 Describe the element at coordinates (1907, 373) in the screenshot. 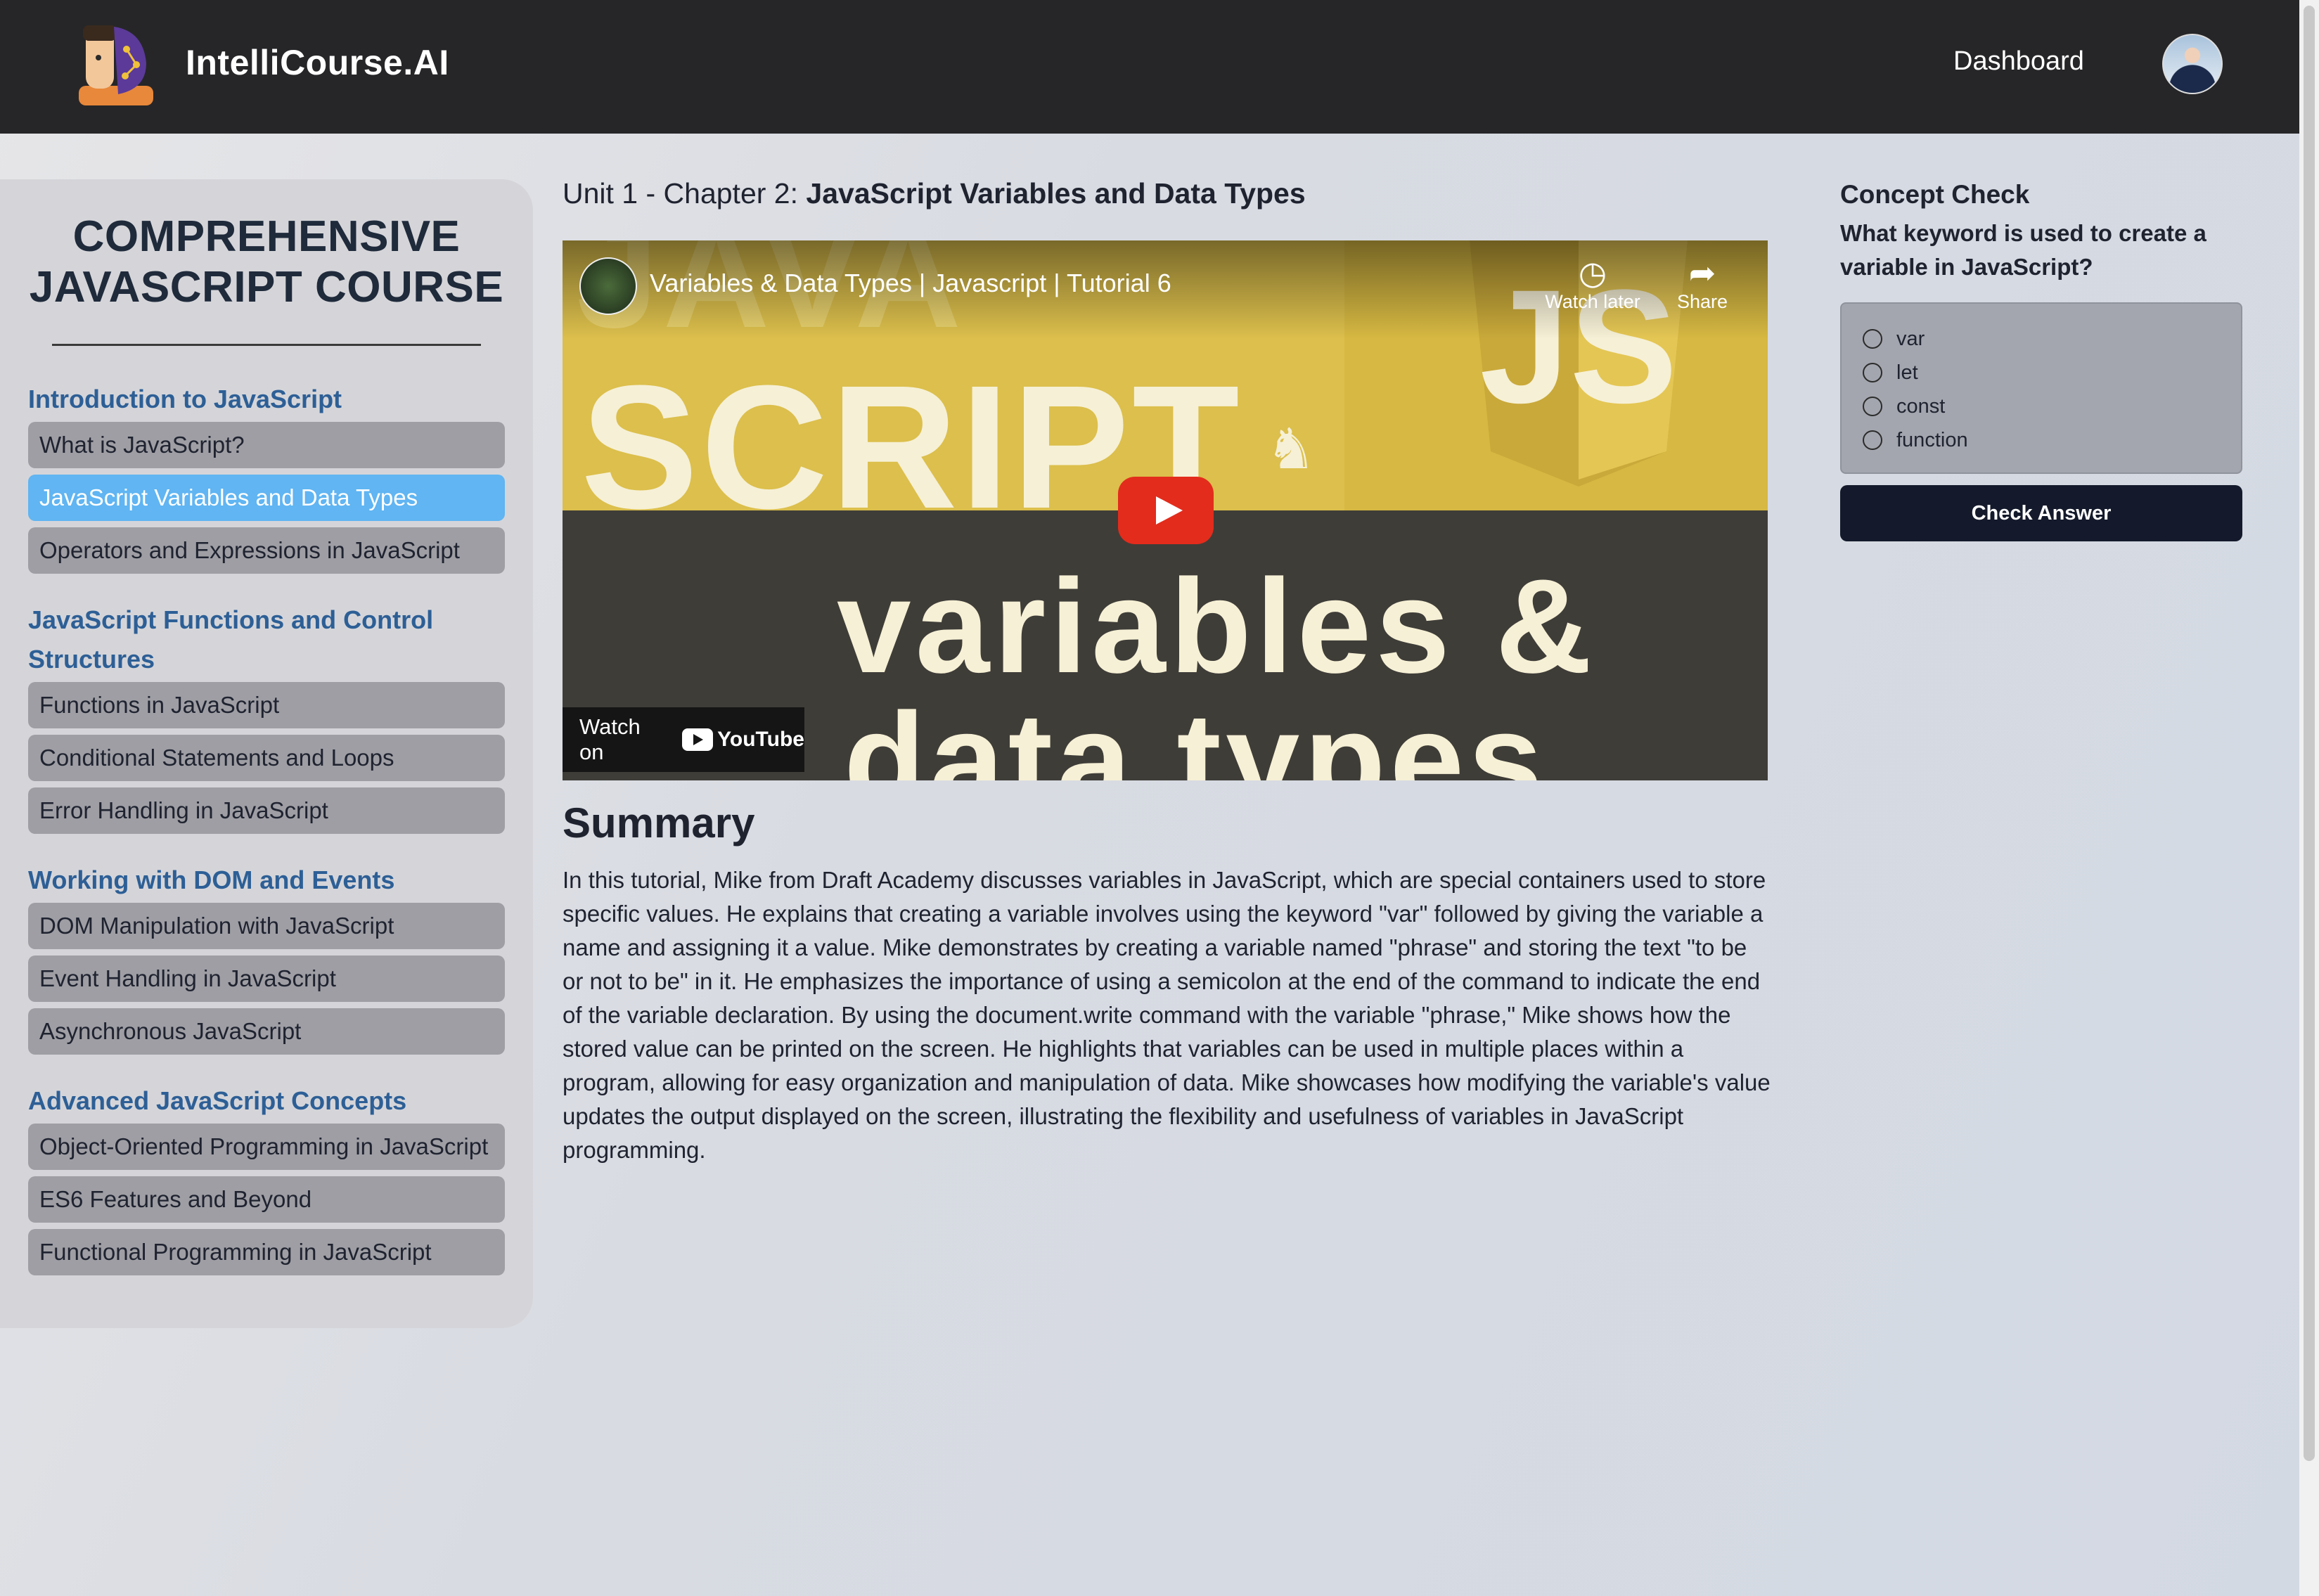

I see `option-label: let` at that location.